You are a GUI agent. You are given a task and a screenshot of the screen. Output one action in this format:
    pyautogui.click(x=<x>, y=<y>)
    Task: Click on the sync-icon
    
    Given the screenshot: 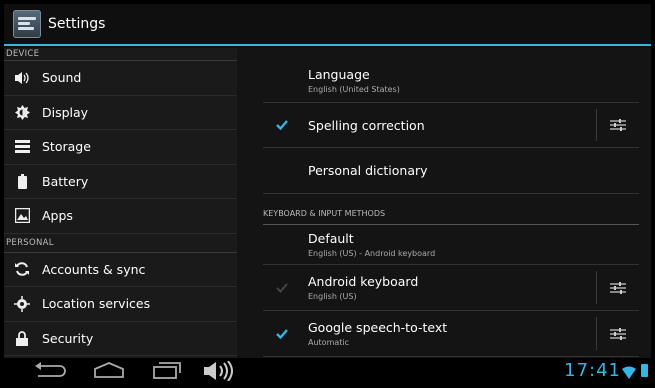 What is the action you would take?
    pyautogui.click(x=22, y=269)
    